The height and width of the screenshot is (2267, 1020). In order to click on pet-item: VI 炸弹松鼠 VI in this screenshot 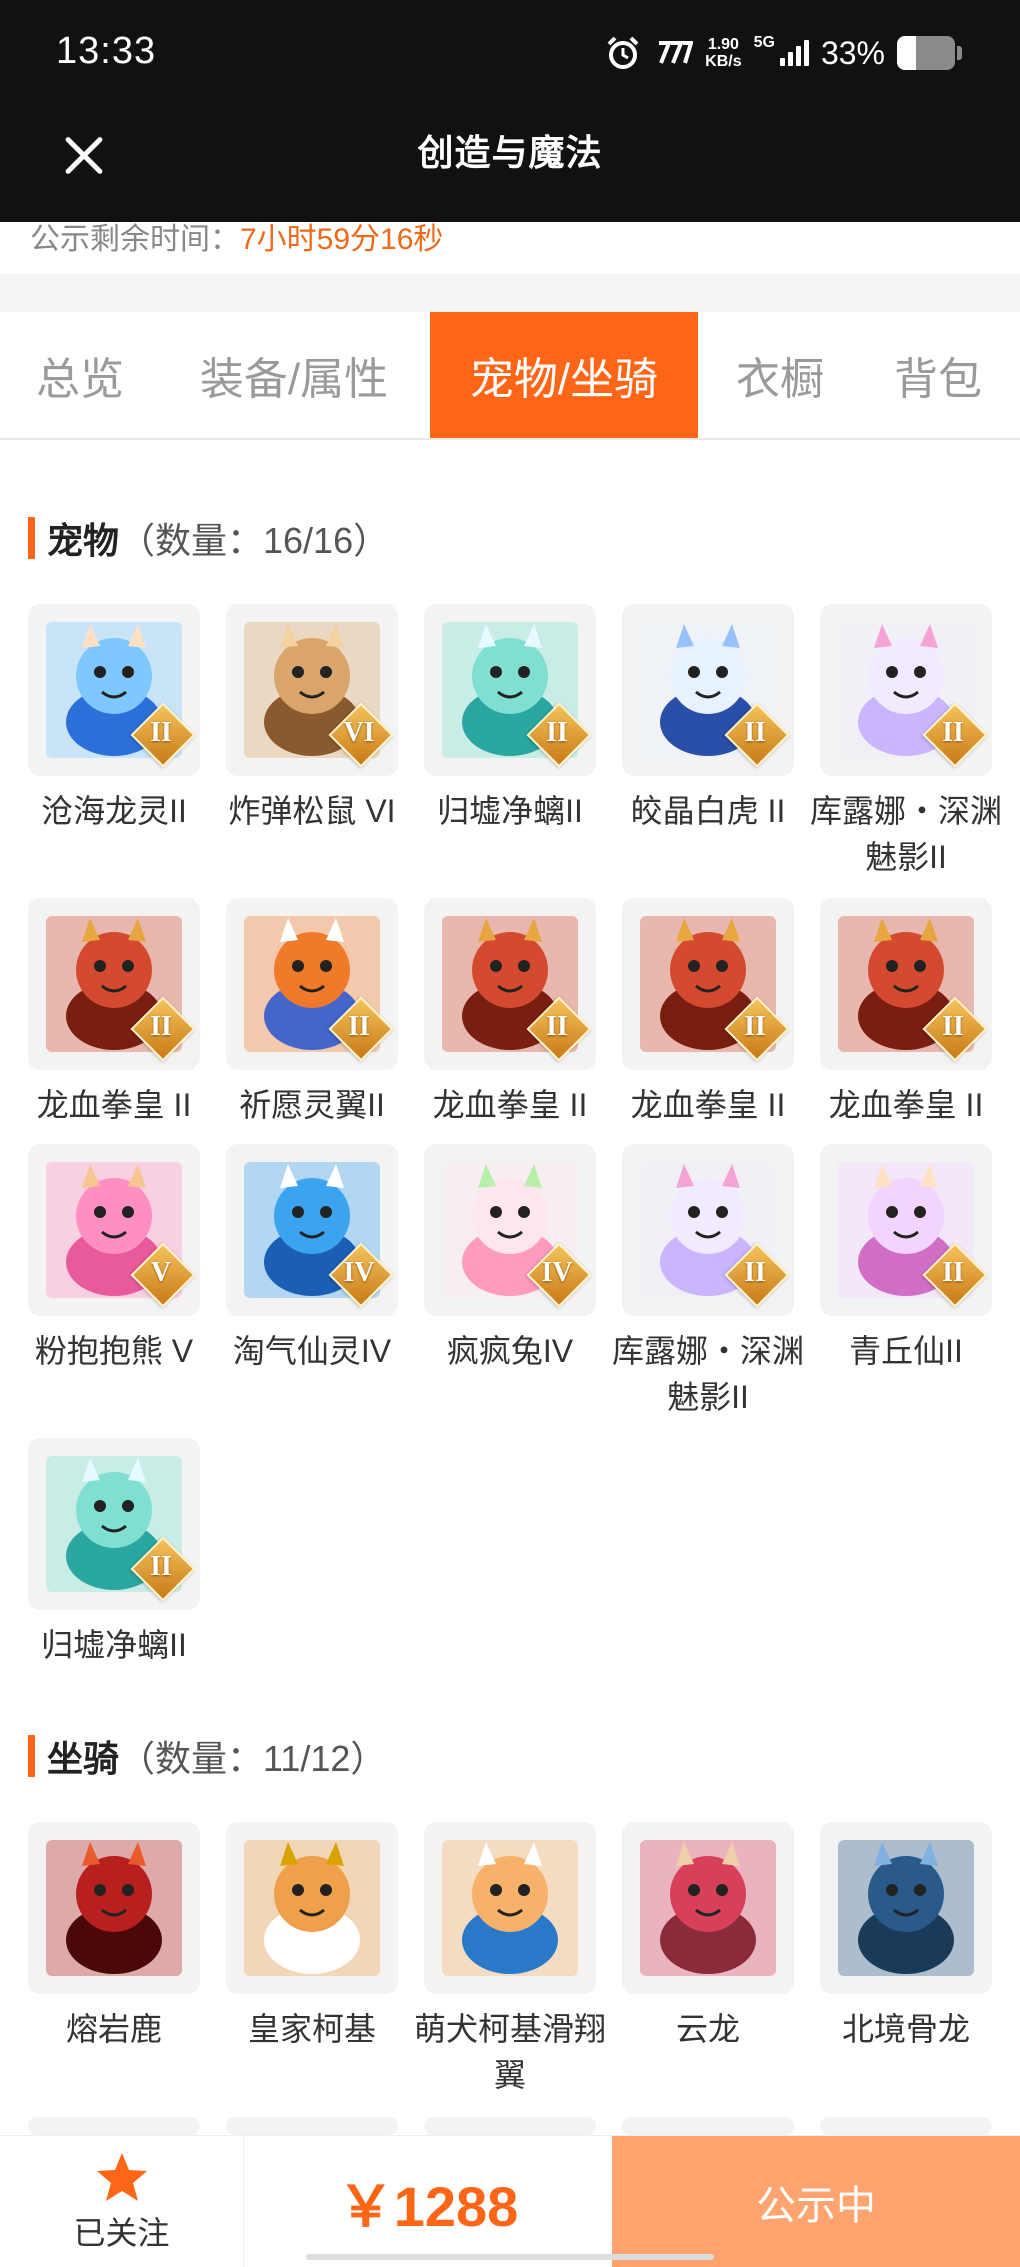, I will do `click(312, 719)`.